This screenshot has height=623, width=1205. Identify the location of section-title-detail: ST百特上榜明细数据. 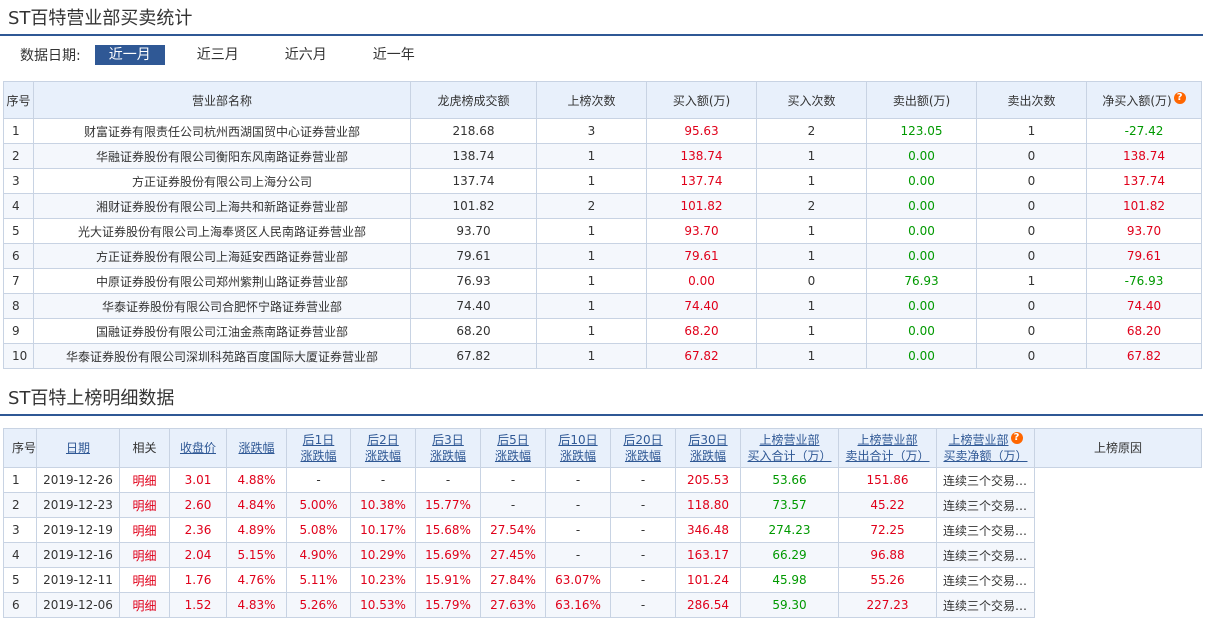
(601, 398).